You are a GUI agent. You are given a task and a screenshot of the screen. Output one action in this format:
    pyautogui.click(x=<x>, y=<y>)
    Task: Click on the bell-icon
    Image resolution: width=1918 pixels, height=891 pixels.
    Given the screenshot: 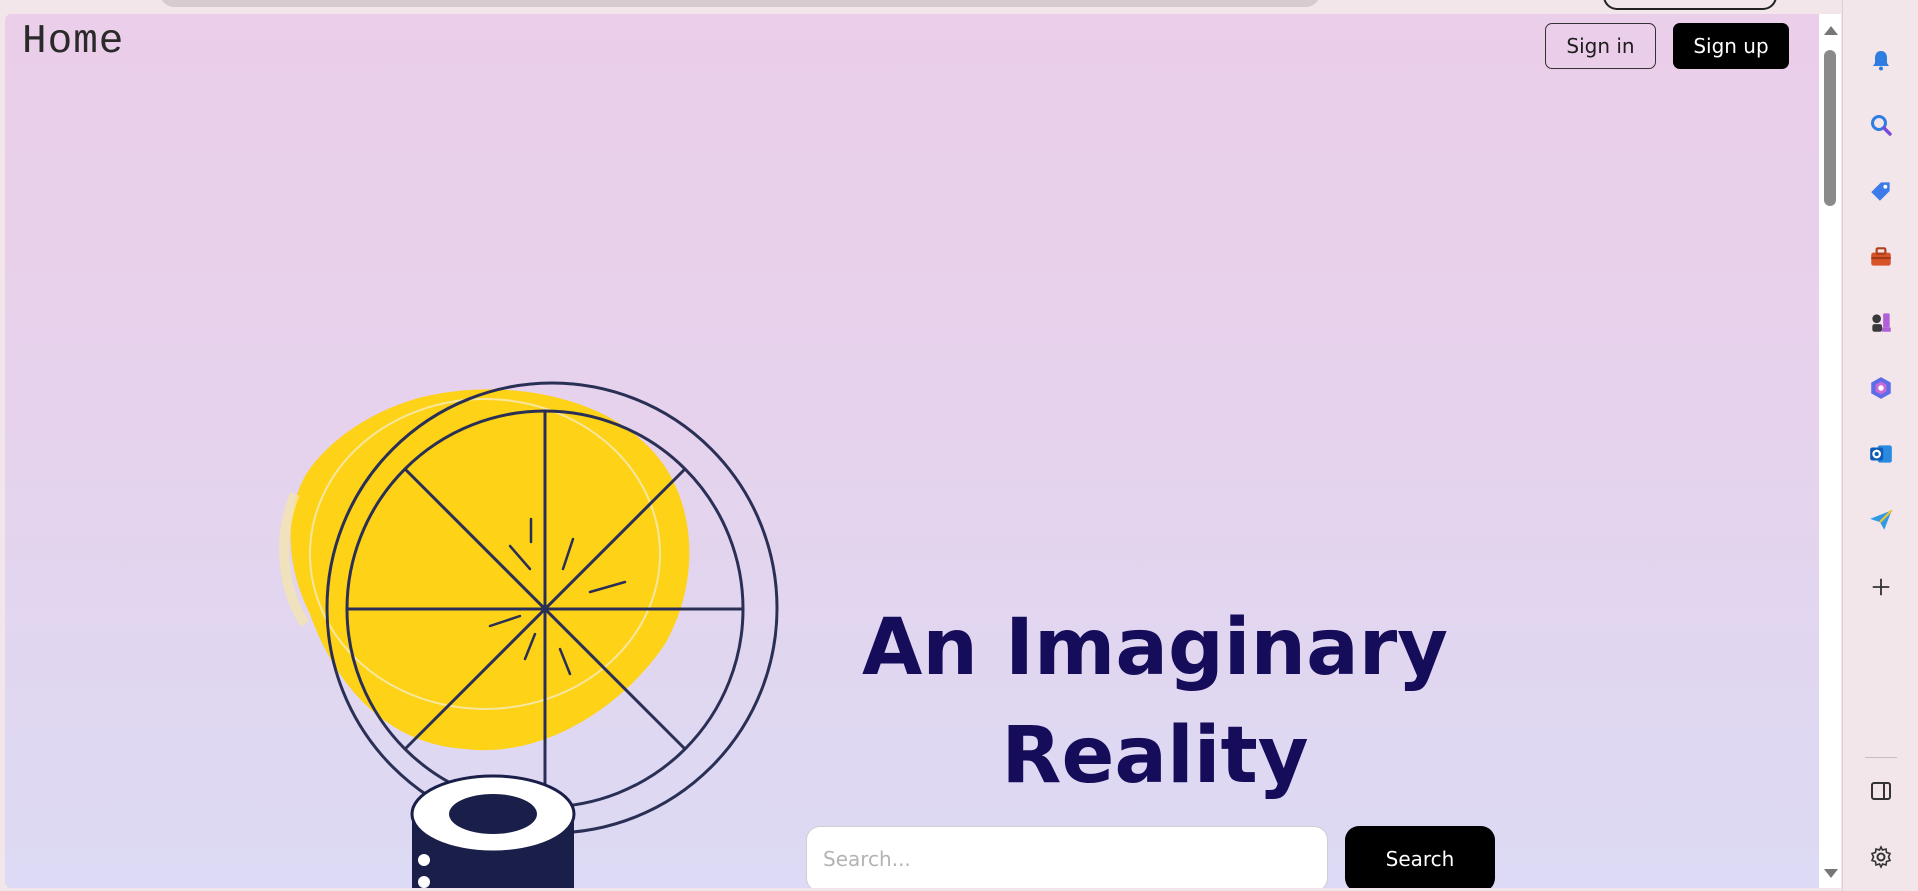 What is the action you would take?
    pyautogui.click(x=1881, y=60)
    